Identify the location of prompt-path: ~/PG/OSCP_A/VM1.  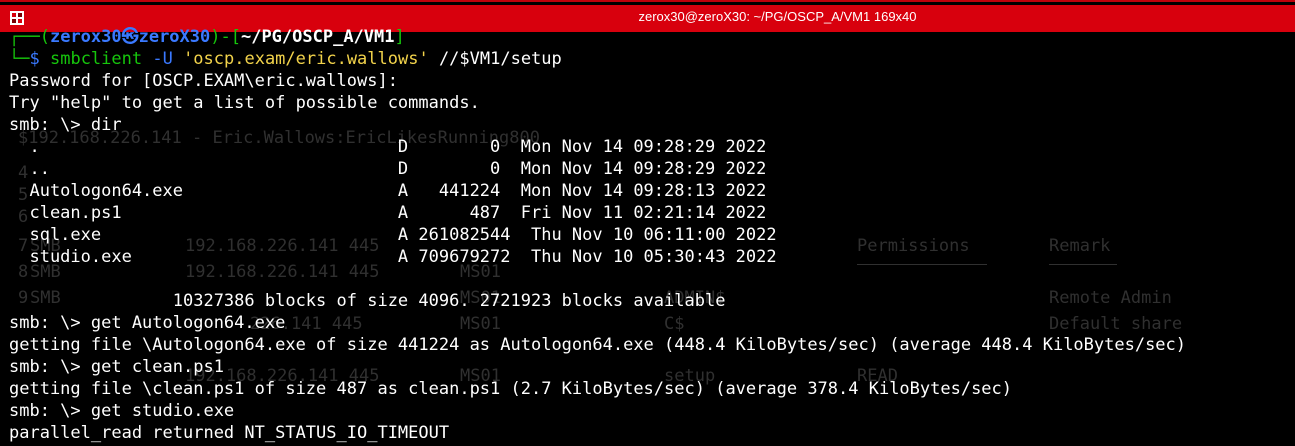
(317, 37).